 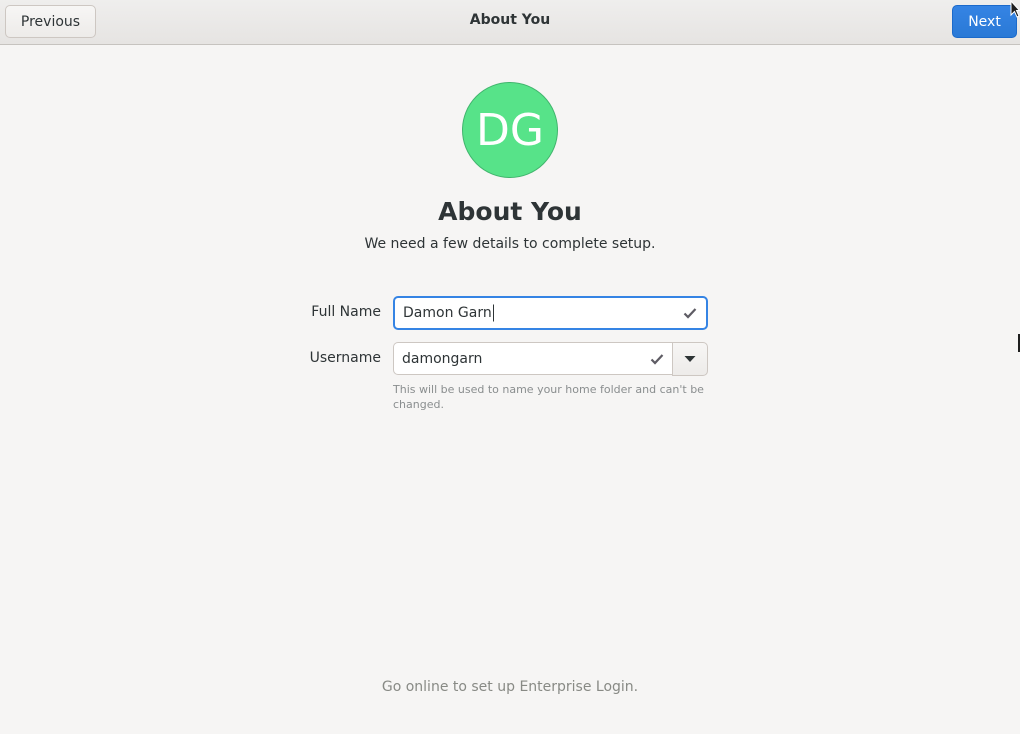 I want to click on full-name-value-wrapper: Damon Garn, so click(x=448, y=313).